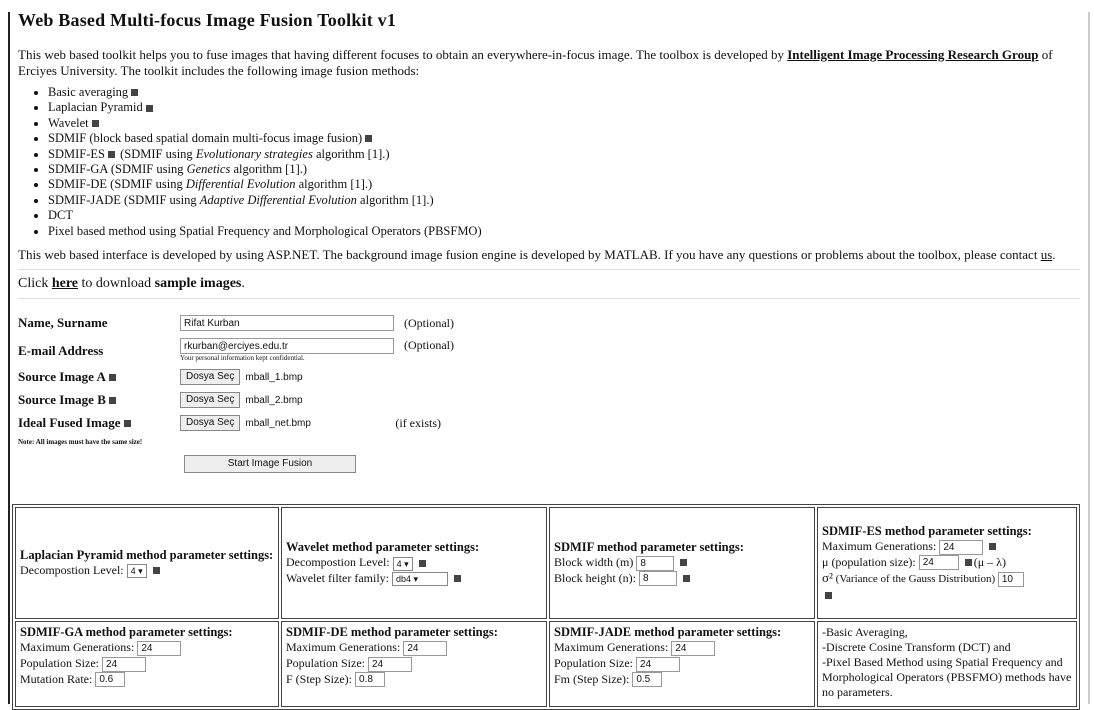  I want to click on jade-pop-input: 24, so click(658, 664).